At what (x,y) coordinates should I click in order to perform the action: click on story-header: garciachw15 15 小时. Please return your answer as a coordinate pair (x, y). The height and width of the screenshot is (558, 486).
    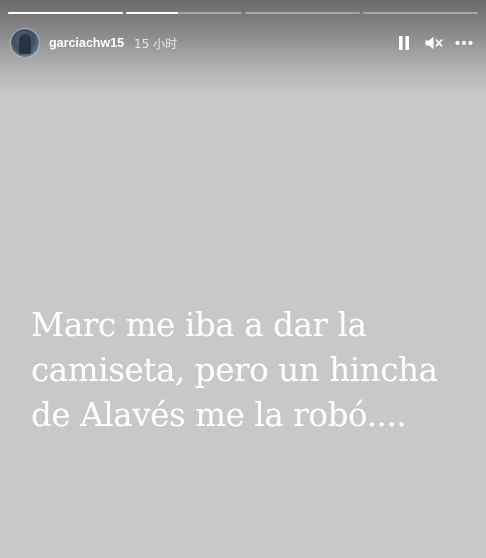
    Looking at the image, I should click on (242, 43).